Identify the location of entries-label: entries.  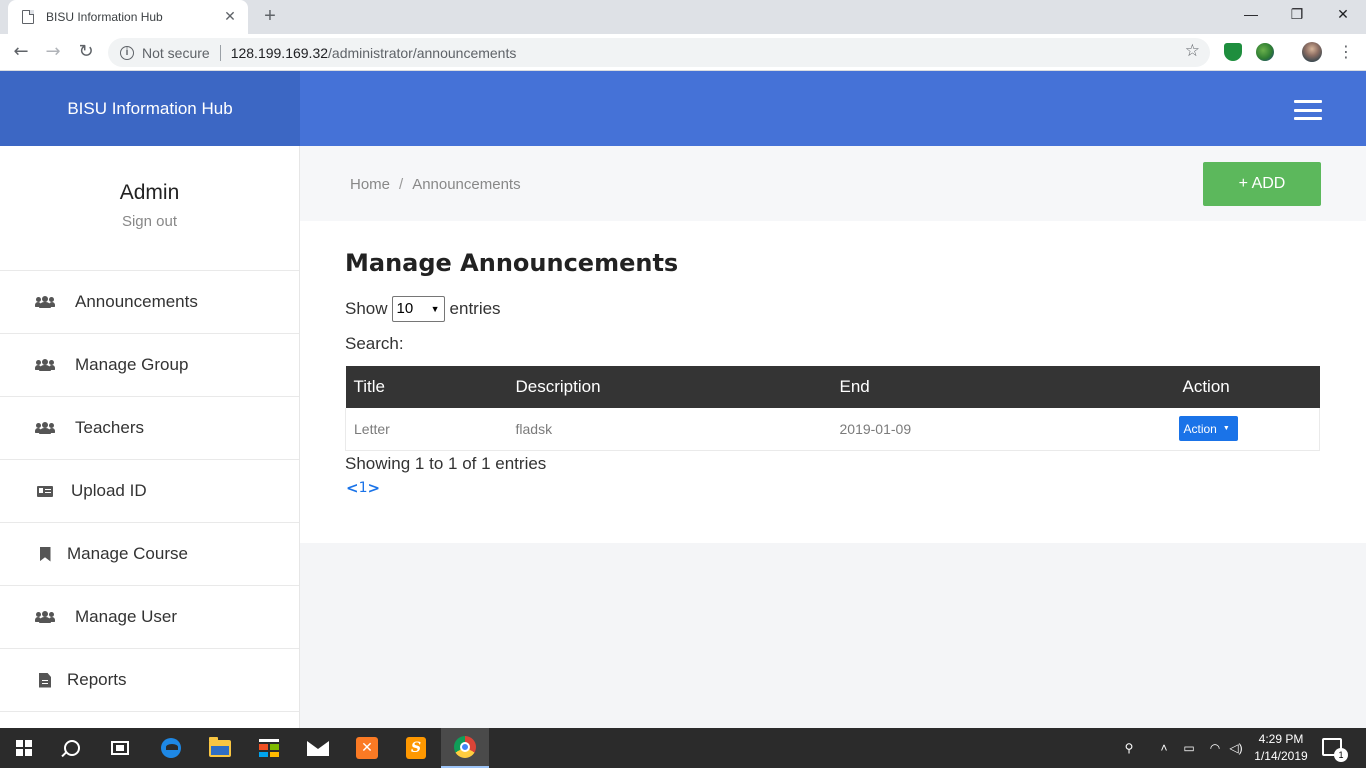
(475, 308).